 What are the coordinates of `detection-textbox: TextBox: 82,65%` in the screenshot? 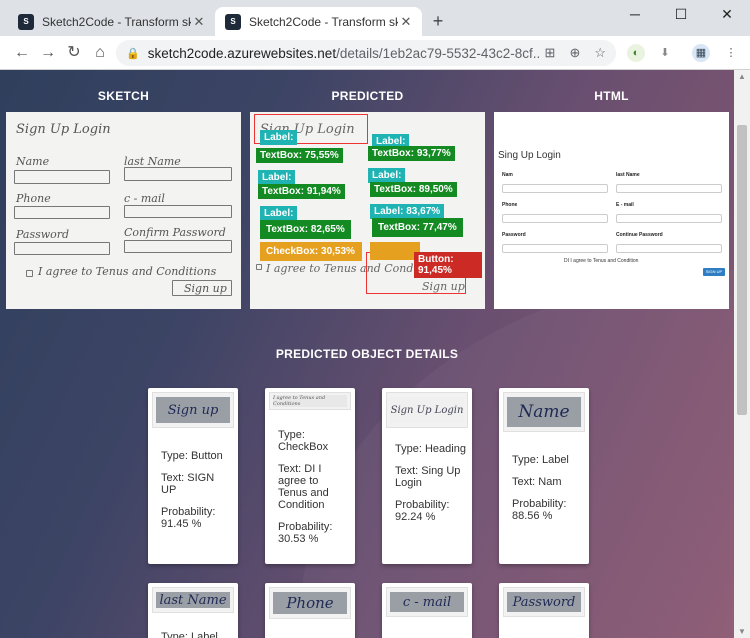 It's located at (305, 229).